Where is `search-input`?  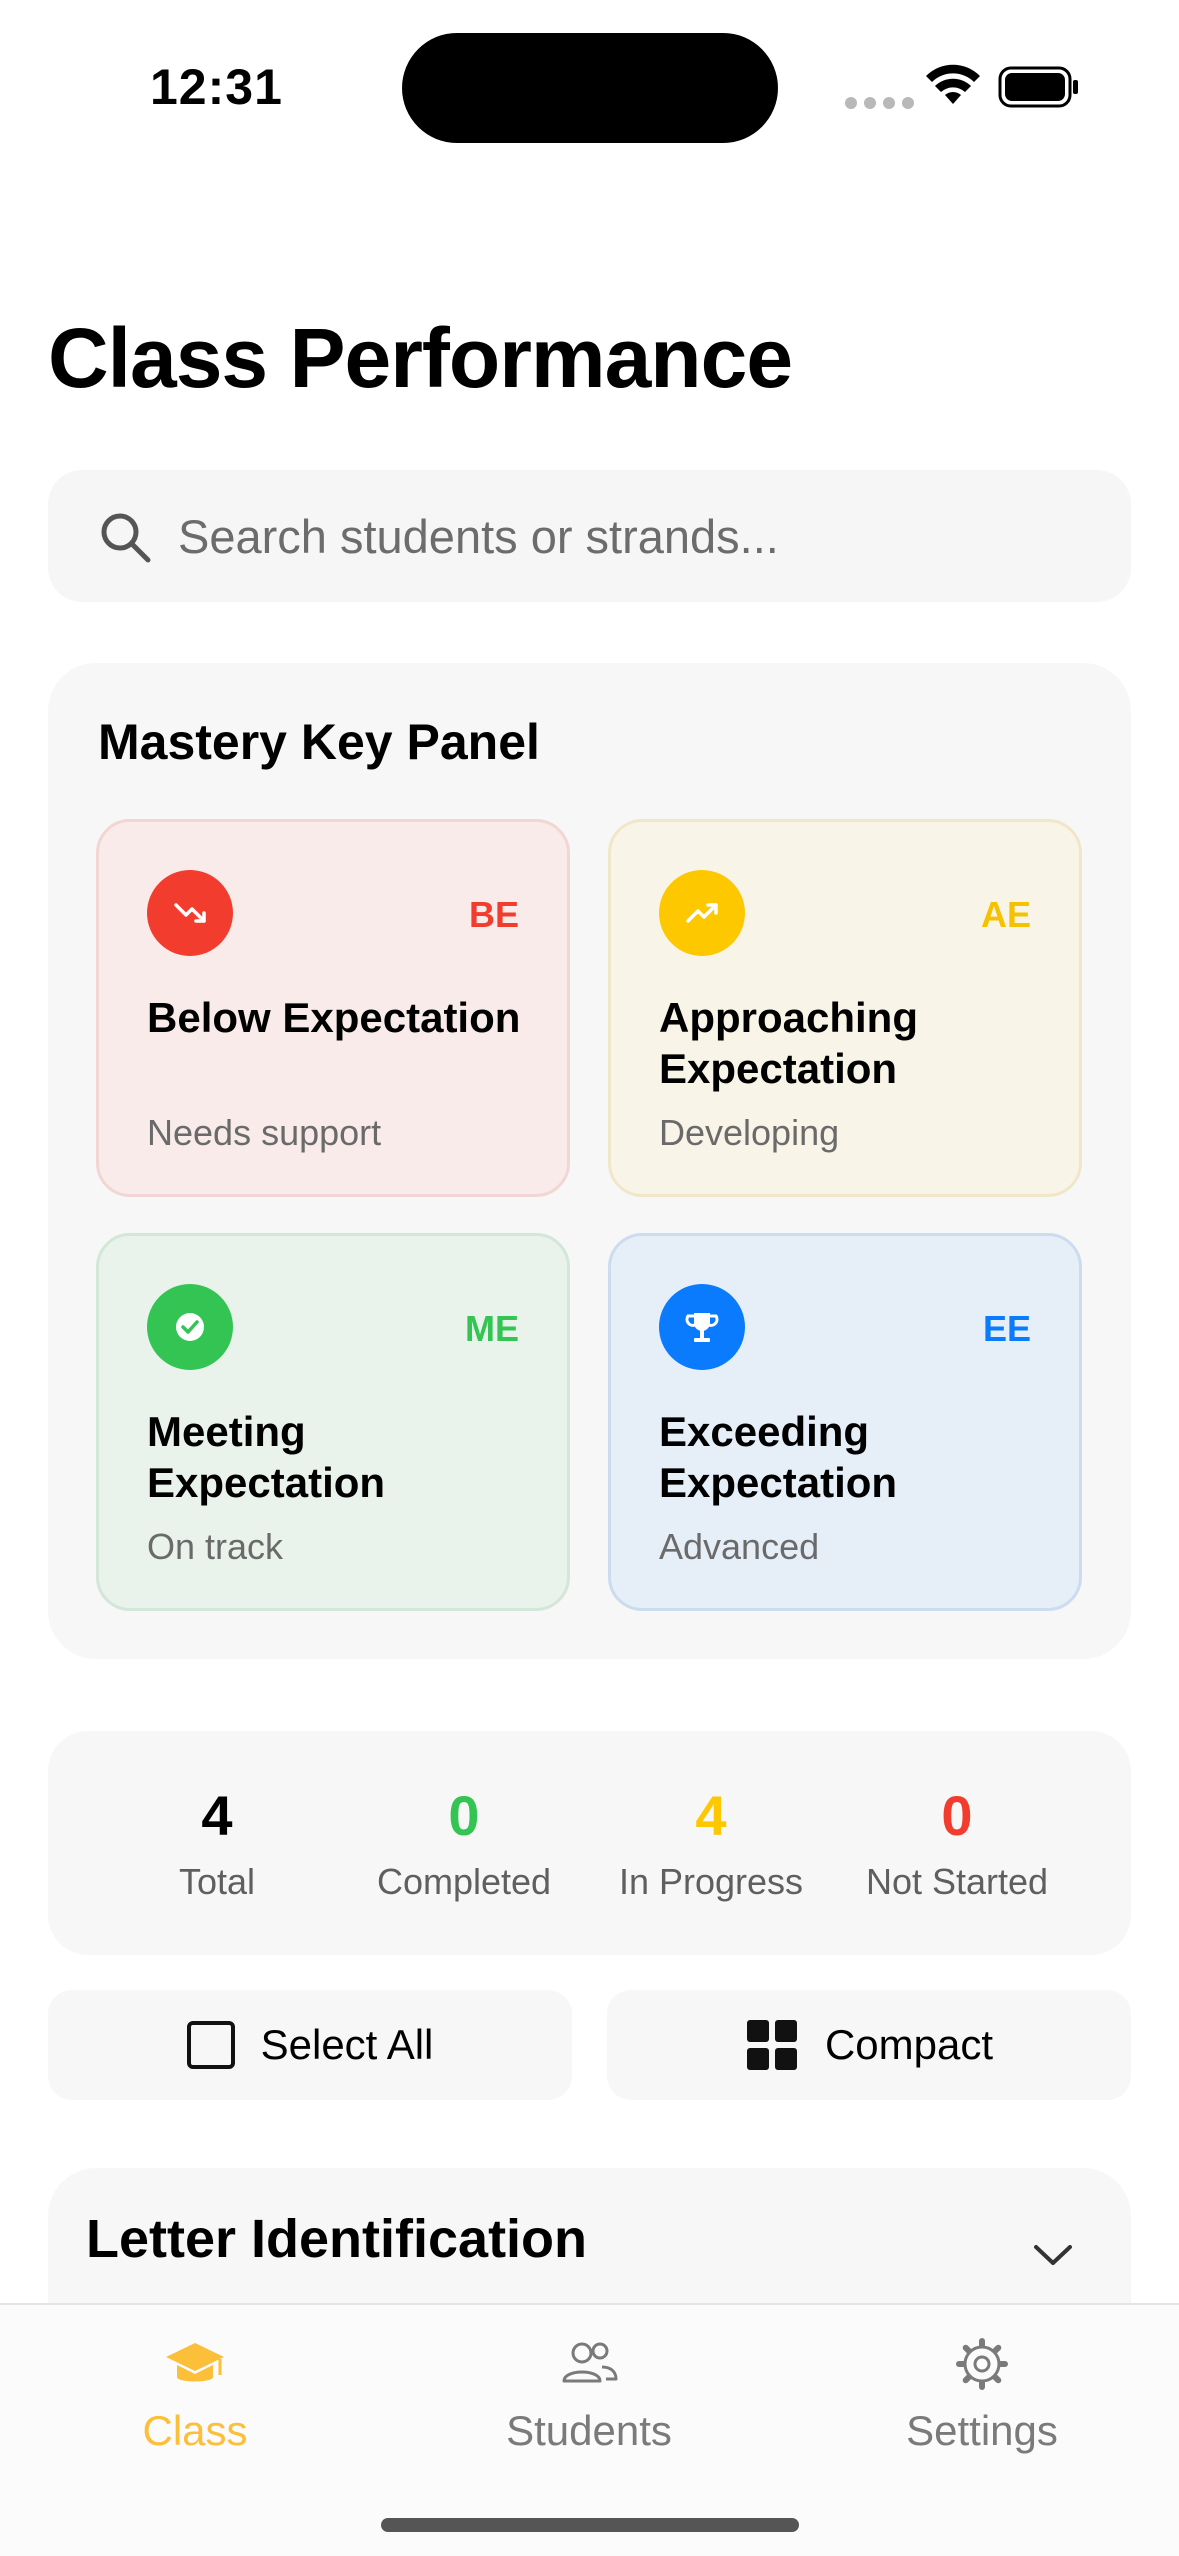 search-input is located at coordinates (628, 536).